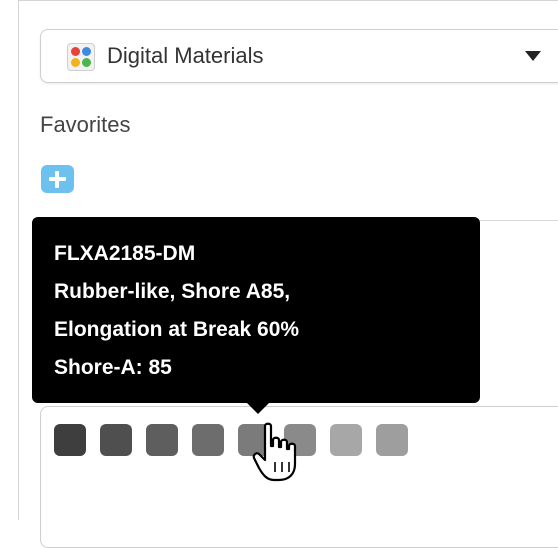 The image size is (558, 548). What do you see at coordinates (258, 408) in the screenshot?
I see `tooltip-arrow` at bounding box center [258, 408].